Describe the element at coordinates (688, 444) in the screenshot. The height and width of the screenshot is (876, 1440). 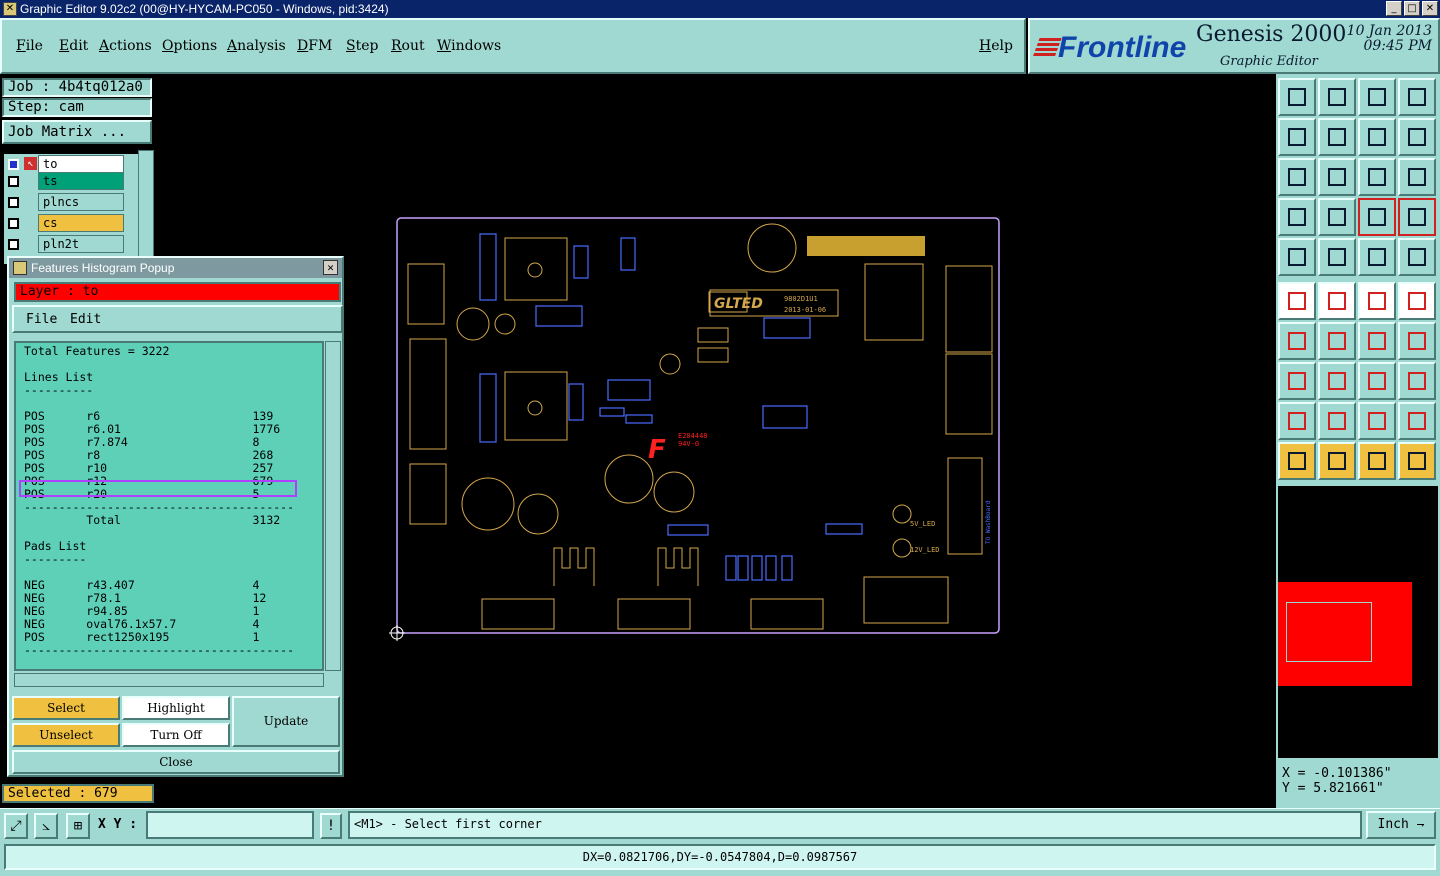
I see `ul-rating: 94V-0` at that location.